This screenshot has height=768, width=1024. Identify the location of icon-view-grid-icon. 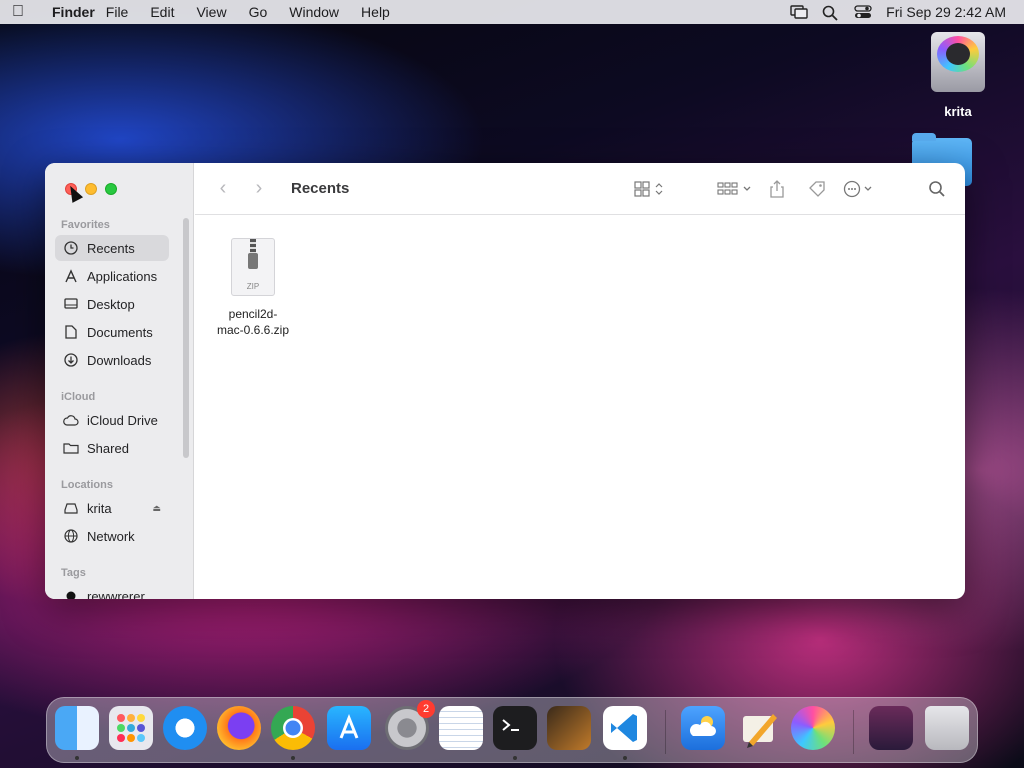
(649, 188).